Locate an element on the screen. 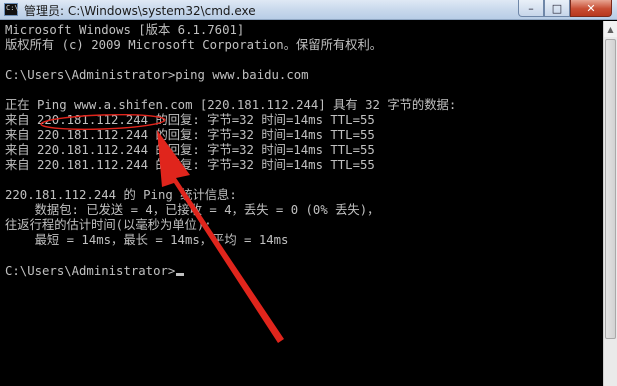 Image resolution: width=617 pixels, height=386 pixels. cmd-icon is located at coordinates (11, 9).